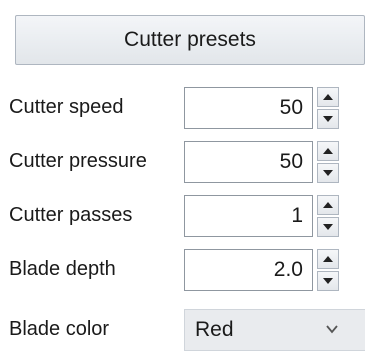  I want to click on cutter-pressure-input: 50, so click(248, 162).